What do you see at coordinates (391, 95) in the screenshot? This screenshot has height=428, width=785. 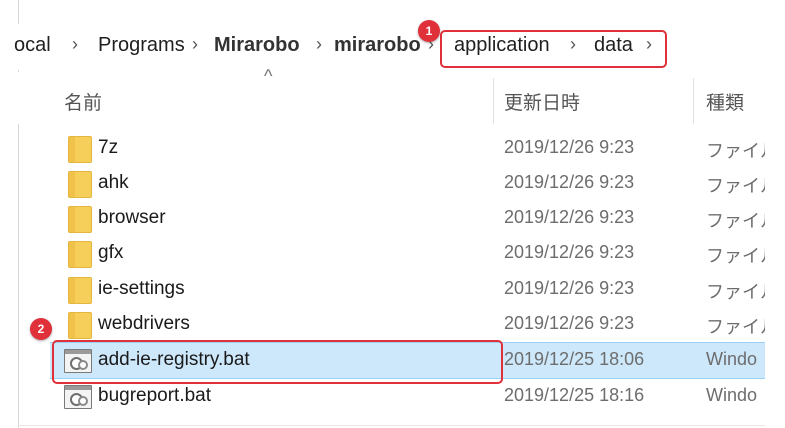 I see `column-header-row: ^ 名前 更新日時 種類` at bounding box center [391, 95].